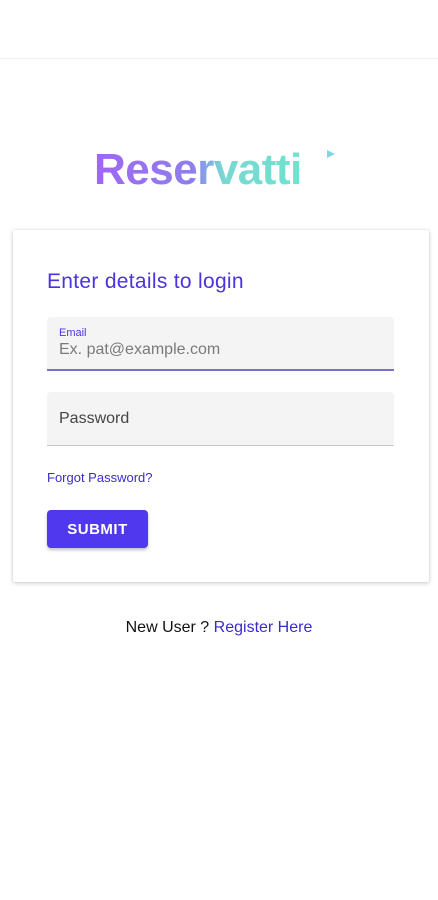 The width and height of the screenshot is (438, 900). What do you see at coordinates (331, 154) in the screenshot?
I see `logo-play-icon` at bounding box center [331, 154].